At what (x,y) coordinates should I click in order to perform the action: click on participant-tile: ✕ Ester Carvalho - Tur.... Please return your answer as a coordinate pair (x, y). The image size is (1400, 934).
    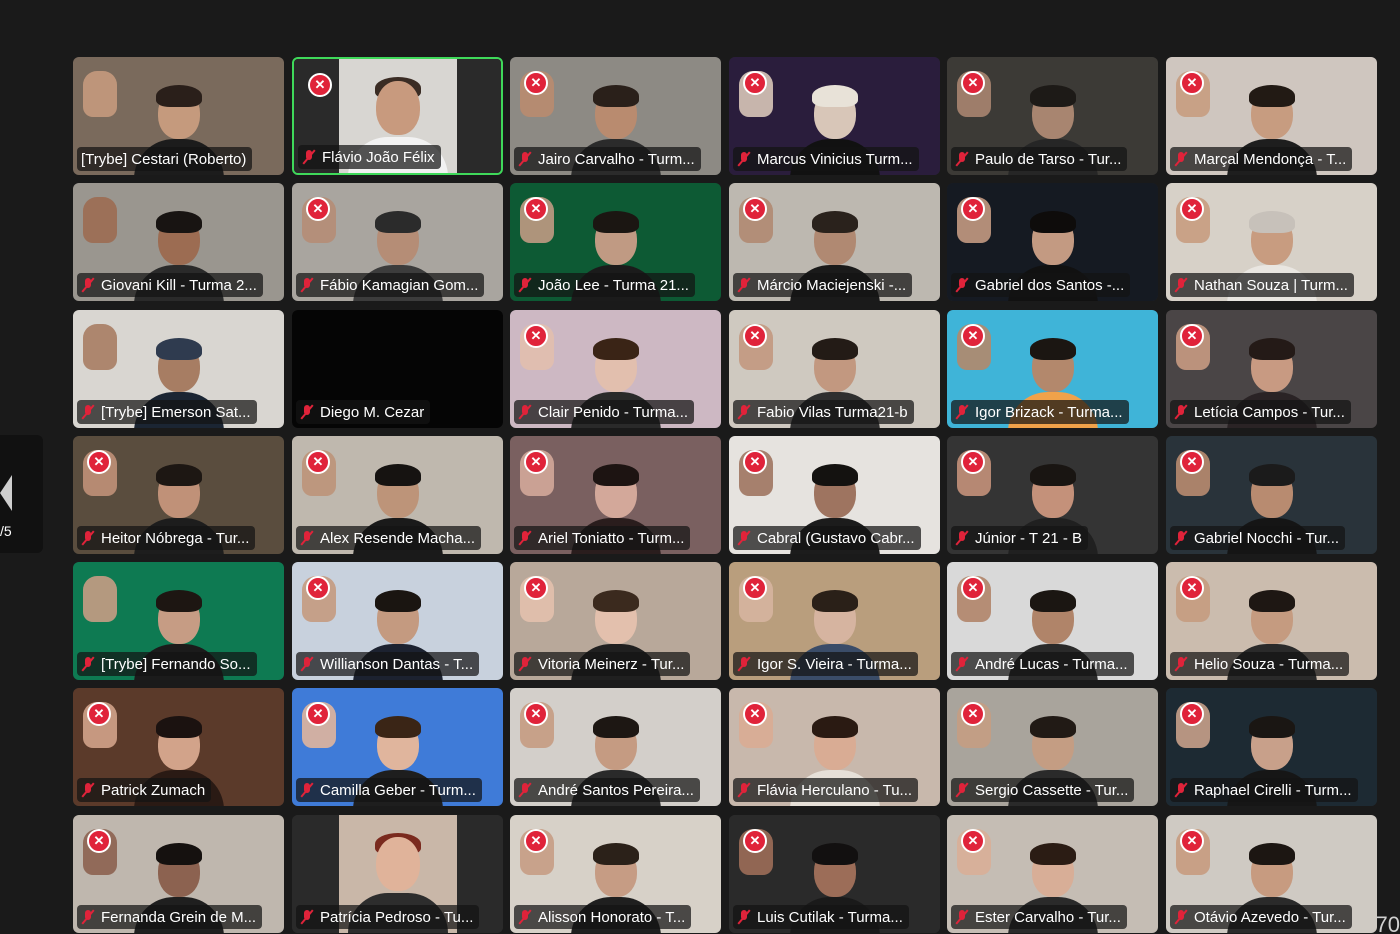
    Looking at the image, I should click on (1052, 874).